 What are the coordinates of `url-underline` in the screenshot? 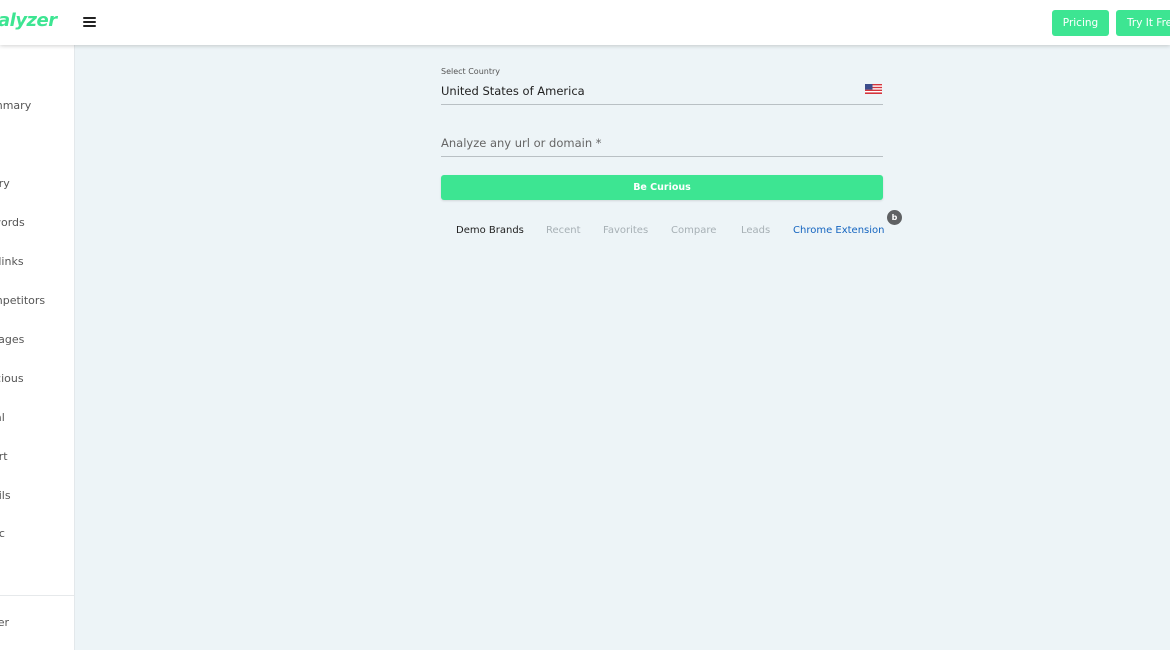 It's located at (662, 156).